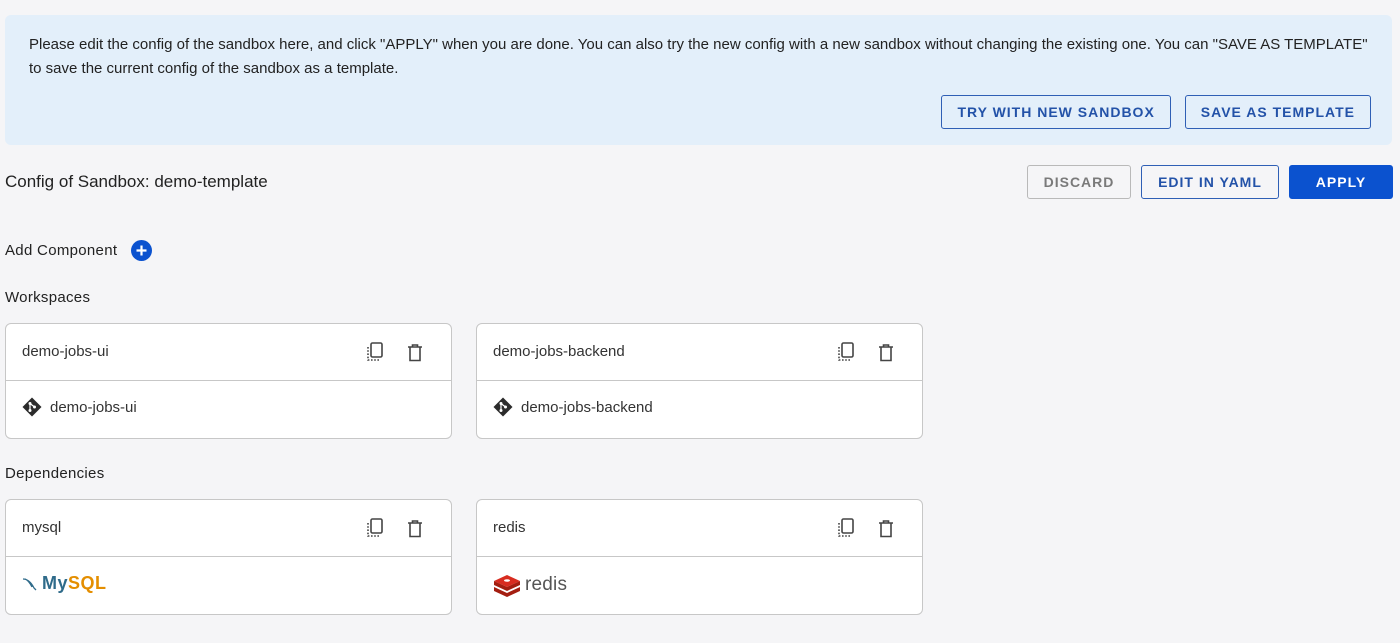  What do you see at coordinates (546, 584) in the screenshot?
I see `redis-logo-text: redis` at bounding box center [546, 584].